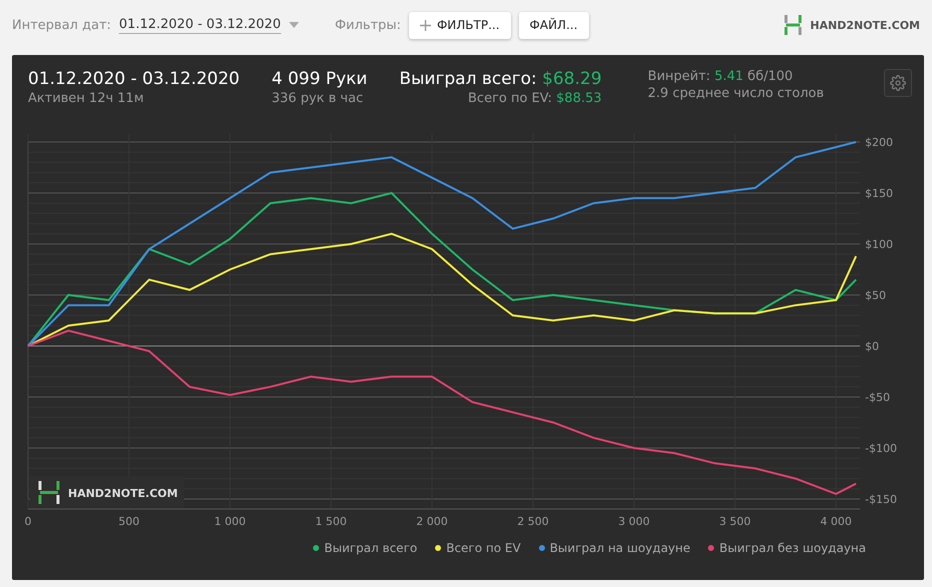 Image resolution: width=932 pixels, height=587 pixels. Describe the element at coordinates (320, 79) in the screenshot. I see `hands-count: 4 099 Руки` at that location.